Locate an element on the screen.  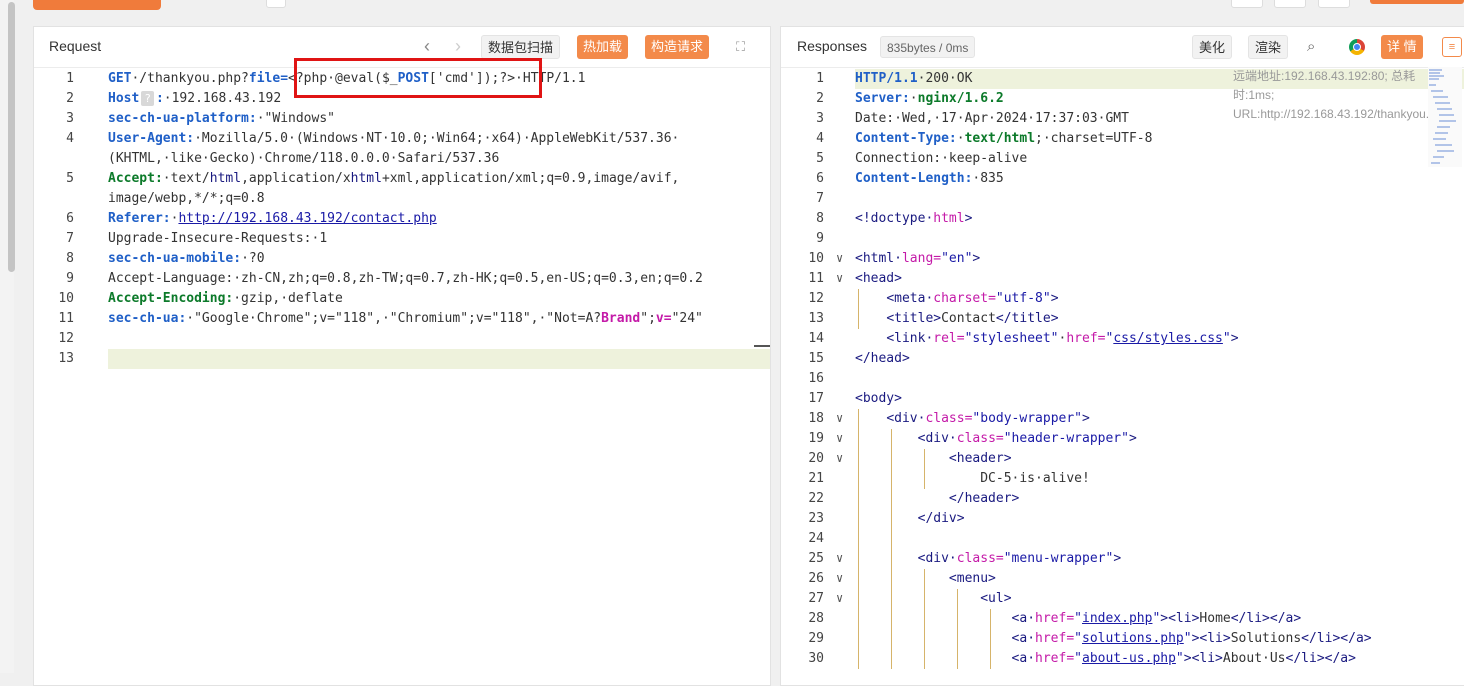
code-line: <a·href="index.php"><li>Home</li></a> is located at coordinates (1078, 619).